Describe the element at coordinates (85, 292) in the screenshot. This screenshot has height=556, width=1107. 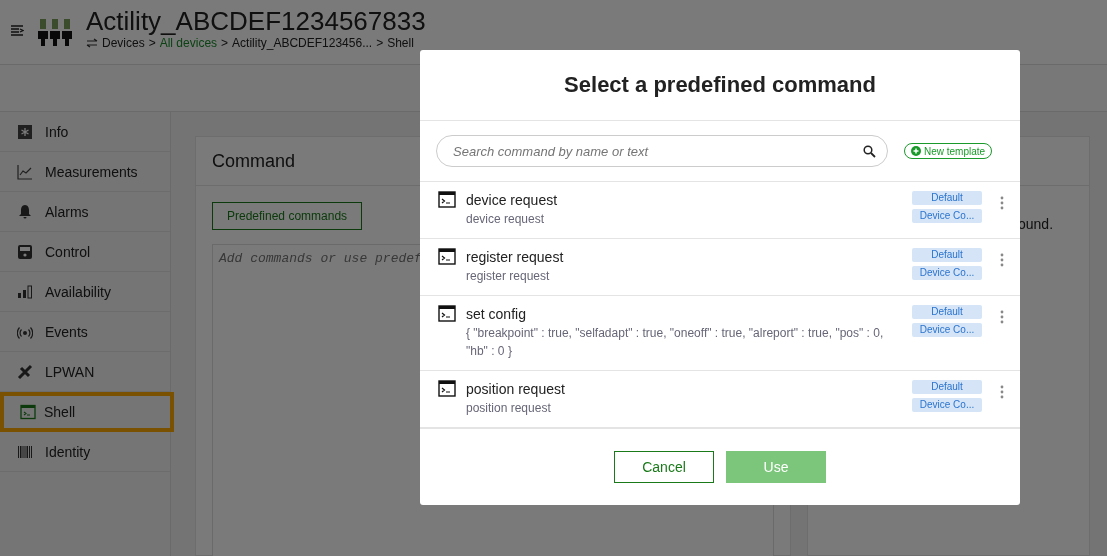
I see `sidebar-item: Availability` at that location.